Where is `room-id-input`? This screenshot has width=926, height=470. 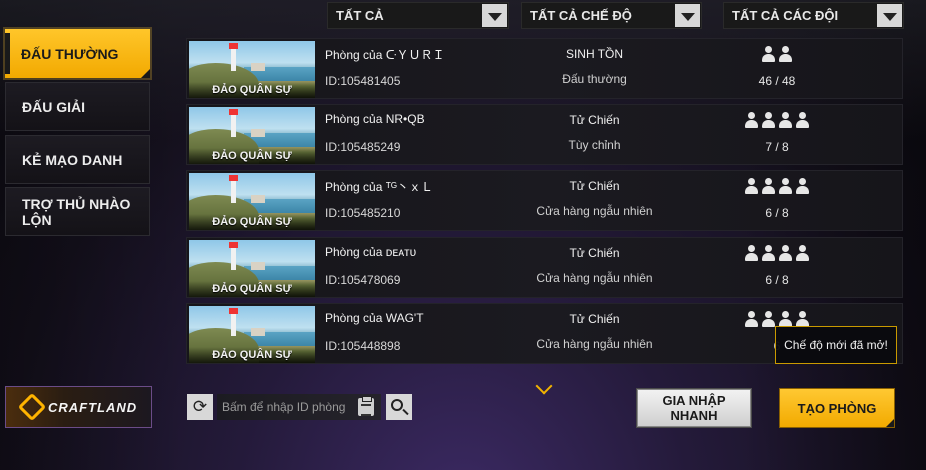
room-id-input is located at coordinates (299, 407).